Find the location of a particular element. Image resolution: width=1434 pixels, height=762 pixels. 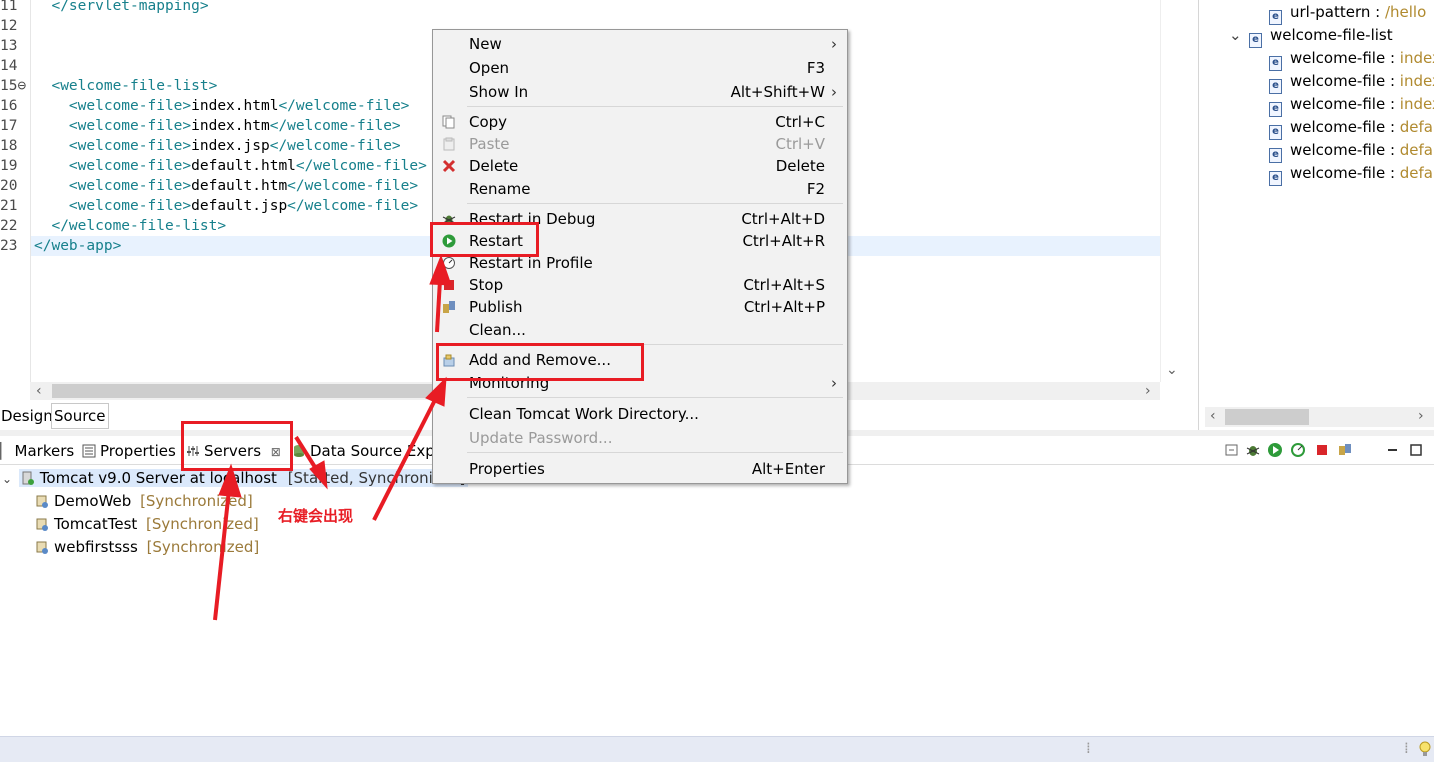

code-line: <welcome-file>index.html</welcome-file> is located at coordinates (222, 106).